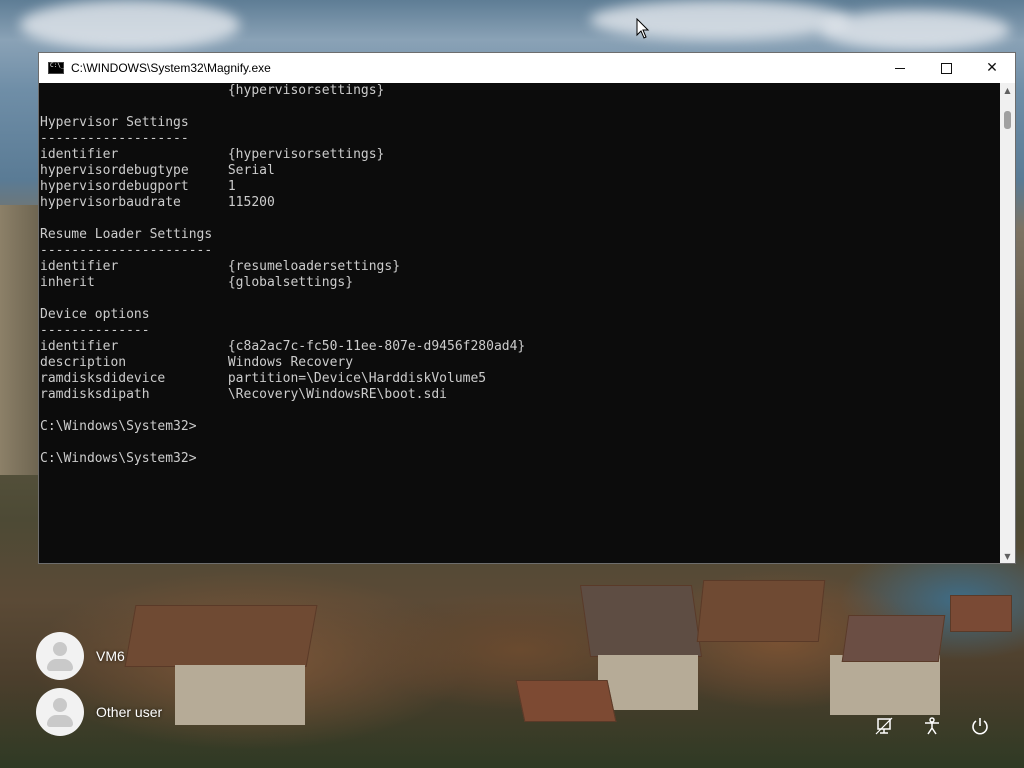 This screenshot has width=1024, height=768. I want to click on vertical-scrollbar: ▲ ▼, so click(1007, 323).